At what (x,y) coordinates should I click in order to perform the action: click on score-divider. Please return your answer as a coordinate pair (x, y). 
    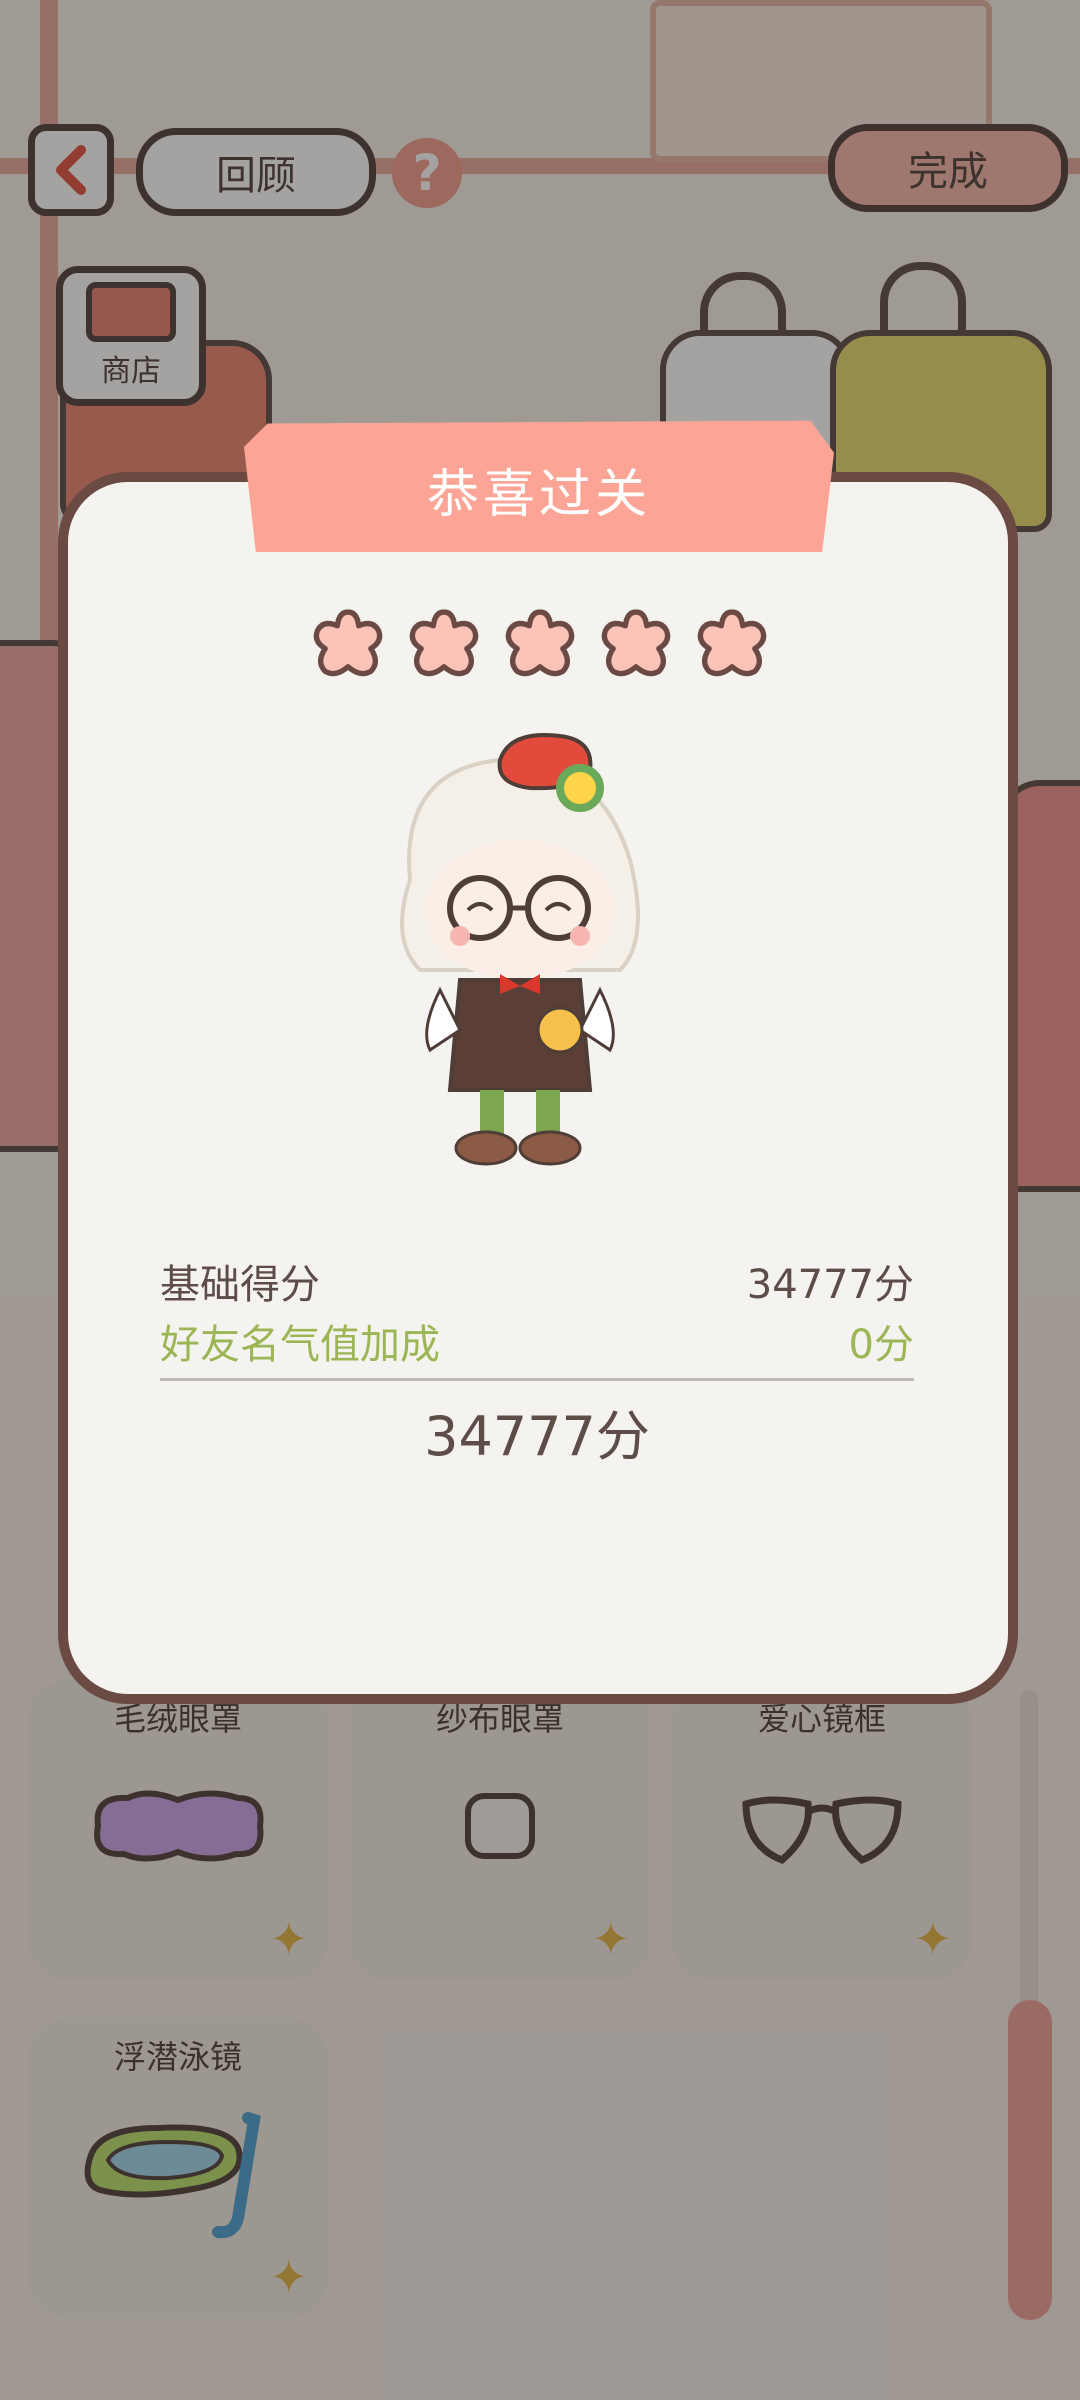
    Looking at the image, I should click on (537, 1379).